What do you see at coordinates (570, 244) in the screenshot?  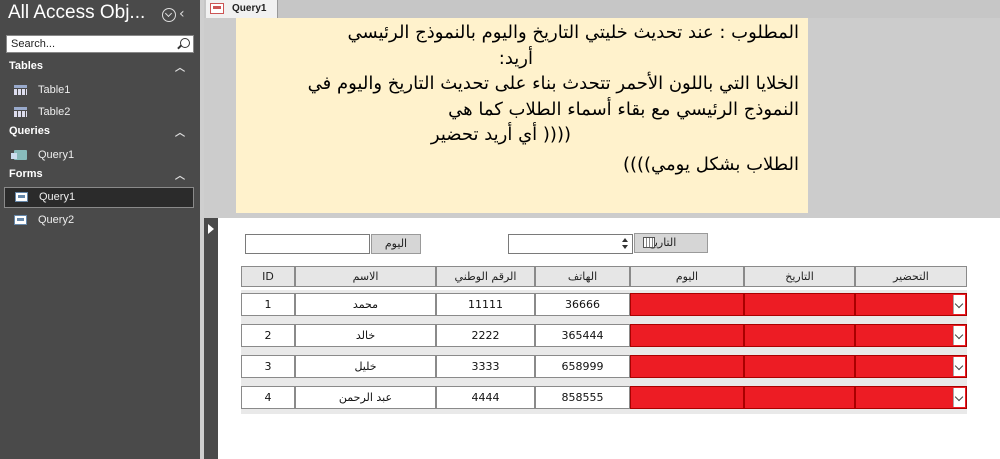 I see `date-field` at bounding box center [570, 244].